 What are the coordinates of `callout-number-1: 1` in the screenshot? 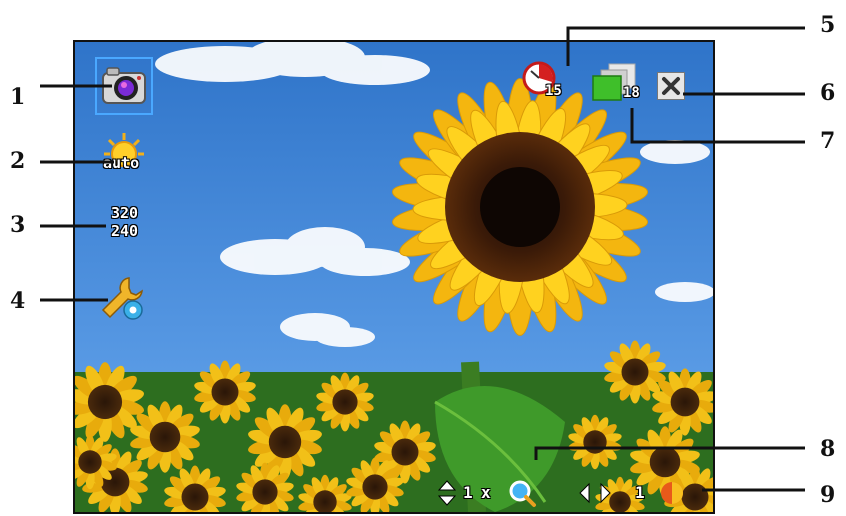 It's located at (18, 97).